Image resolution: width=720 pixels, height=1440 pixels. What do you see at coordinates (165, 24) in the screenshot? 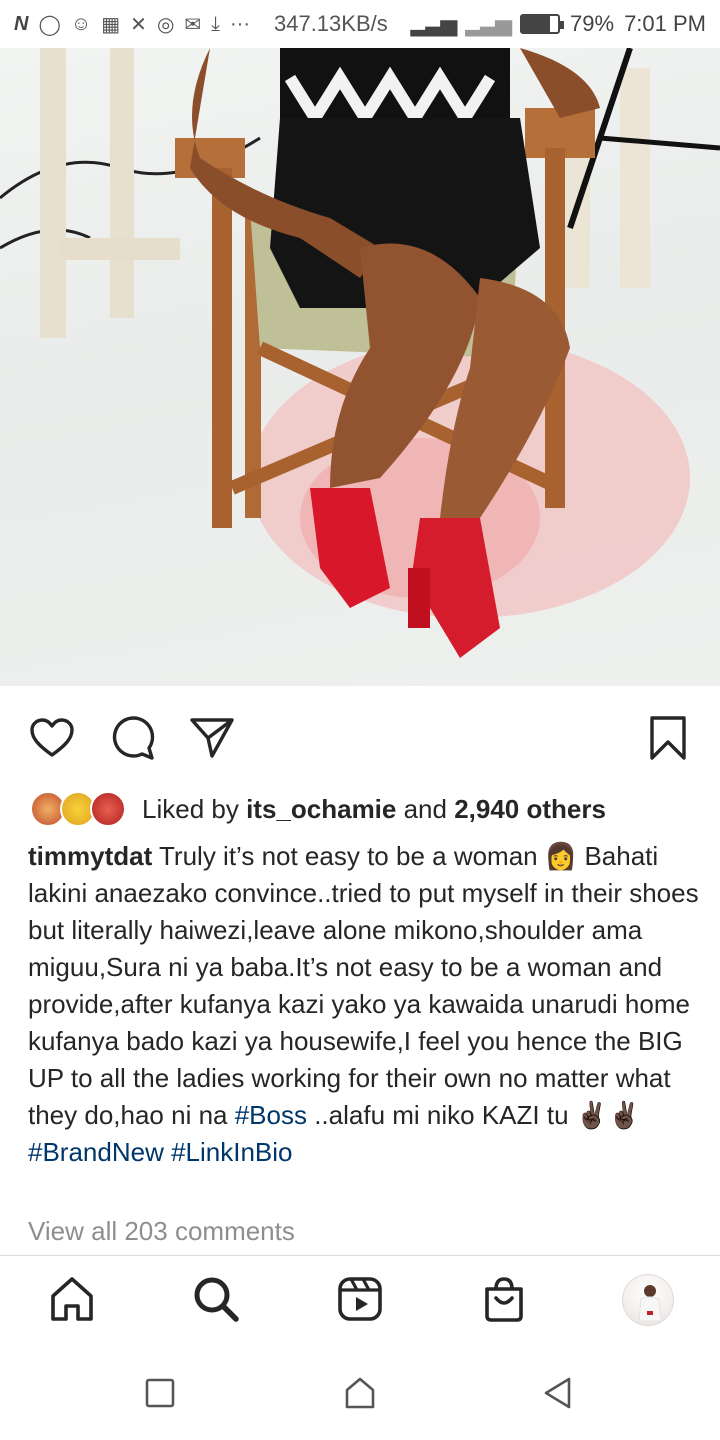
I see `instagram-icon: ◎` at bounding box center [165, 24].